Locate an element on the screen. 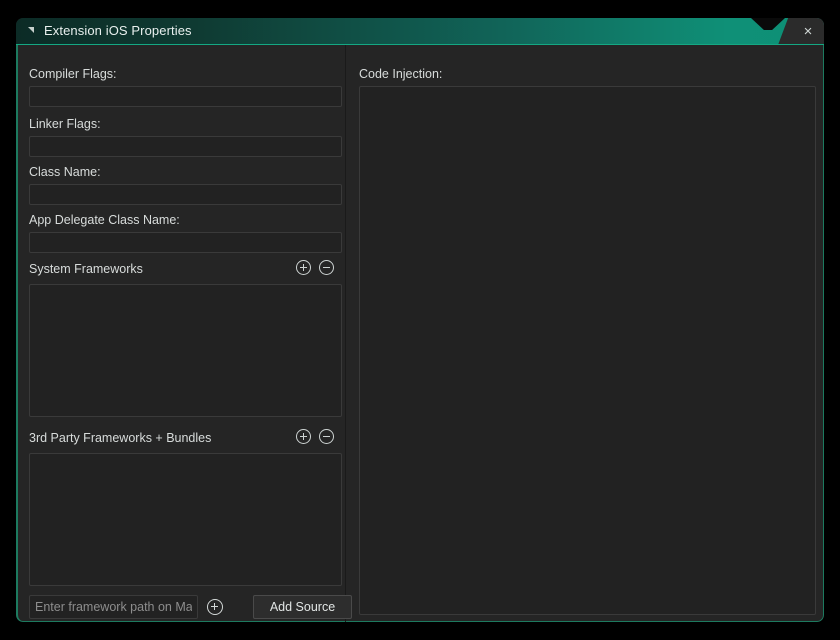 Image resolution: width=840 pixels, height=640 pixels. compiler-flags-label: Compiler Flags: is located at coordinates (73, 74).